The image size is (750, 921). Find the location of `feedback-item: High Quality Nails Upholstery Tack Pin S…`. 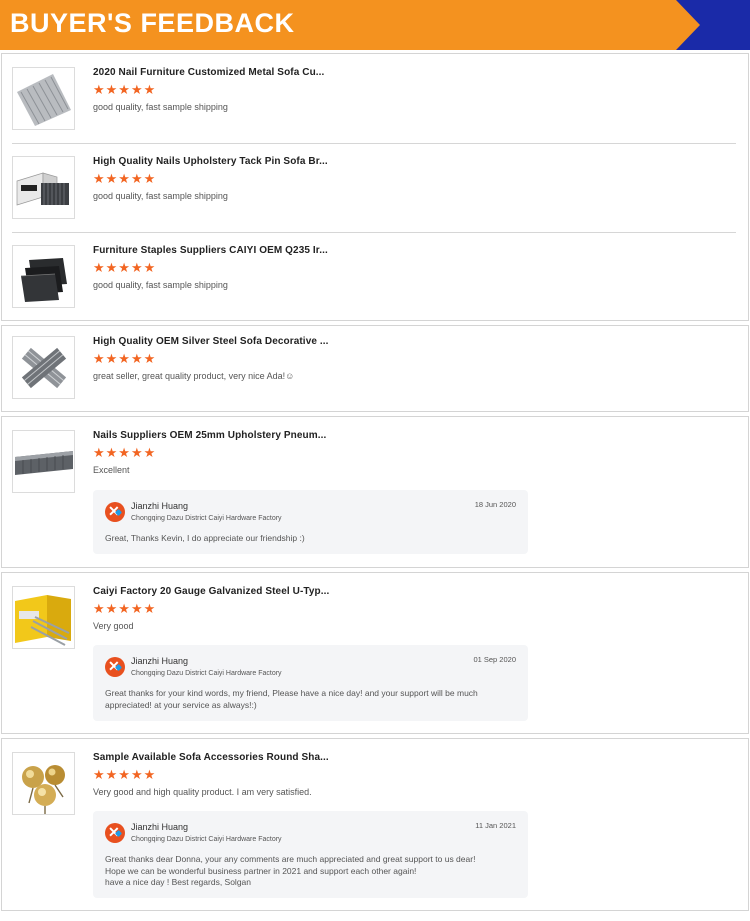

feedback-item: High Quality Nails Upholstery Tack Pin S… is located at coordinates (374, 188).